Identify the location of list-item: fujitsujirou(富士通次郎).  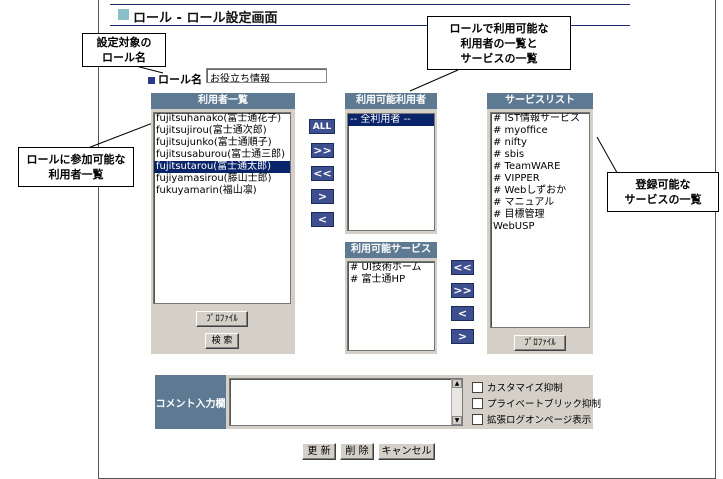
(222, 131).